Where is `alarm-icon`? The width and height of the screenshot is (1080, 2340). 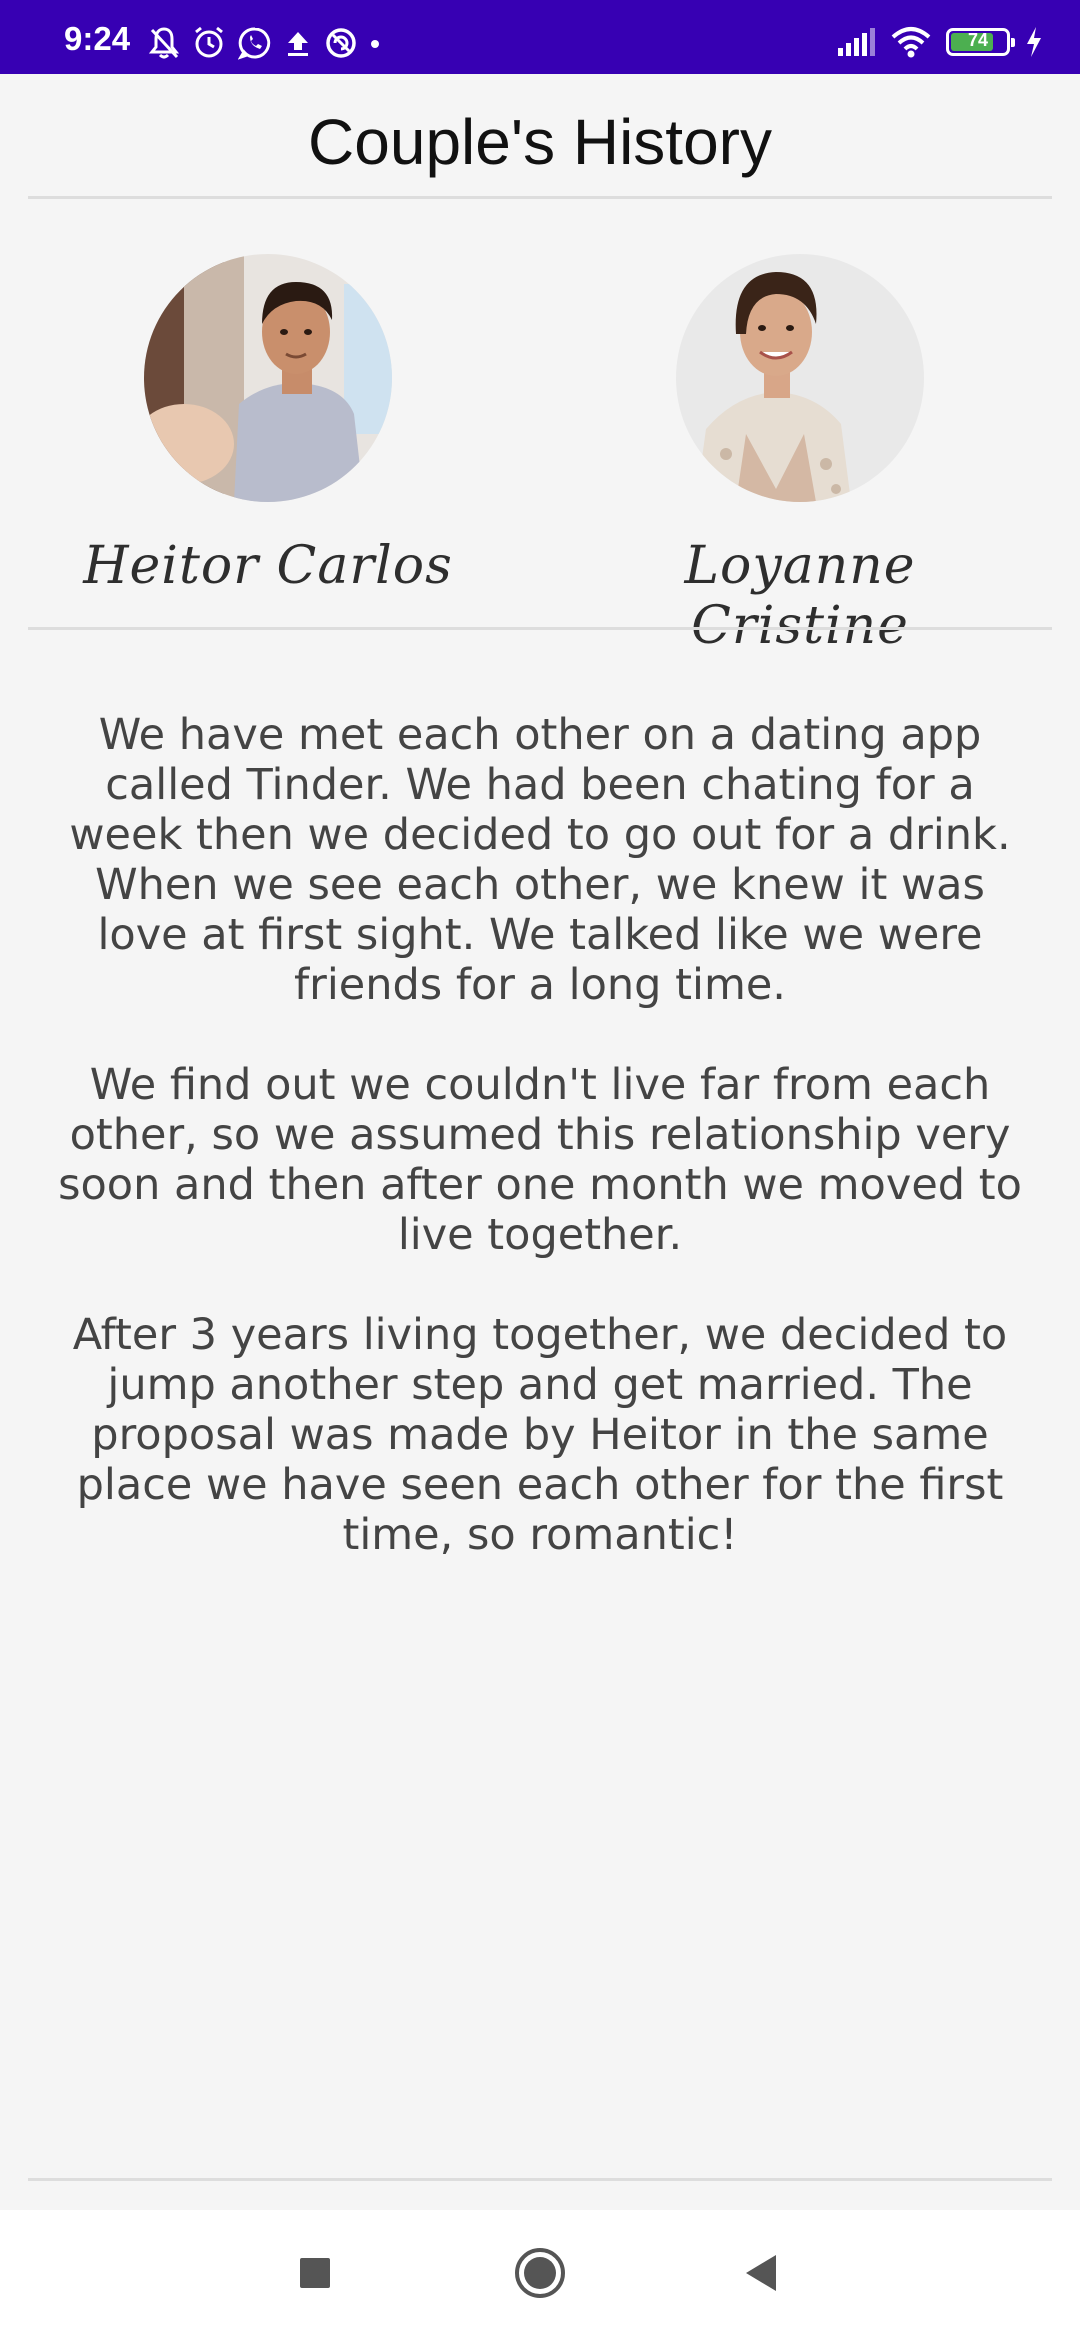 alarm-icon is located at coordinates (209, 43).